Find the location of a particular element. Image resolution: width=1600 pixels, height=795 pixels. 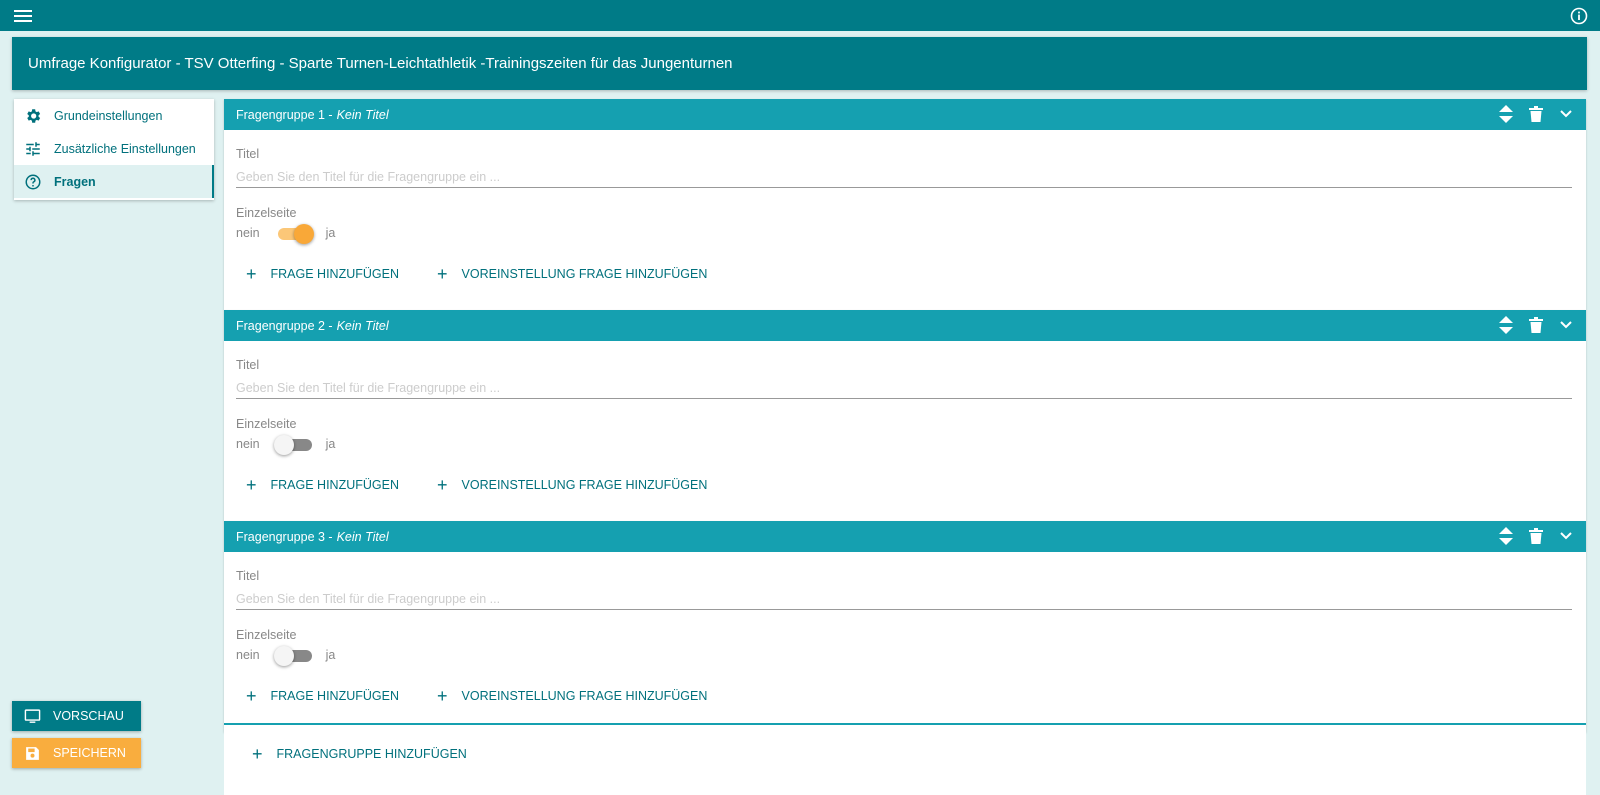

hamburger-menu-icon is located at coordinates (23, 16).